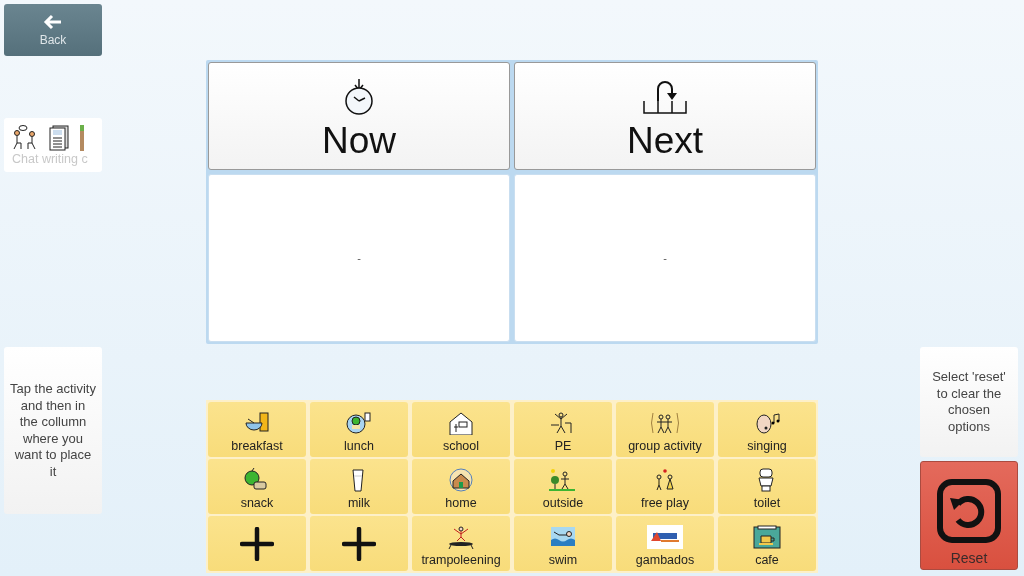 This screenshot has width=1024, height=576. I want to click on back-button: Back, so click(53, 30).